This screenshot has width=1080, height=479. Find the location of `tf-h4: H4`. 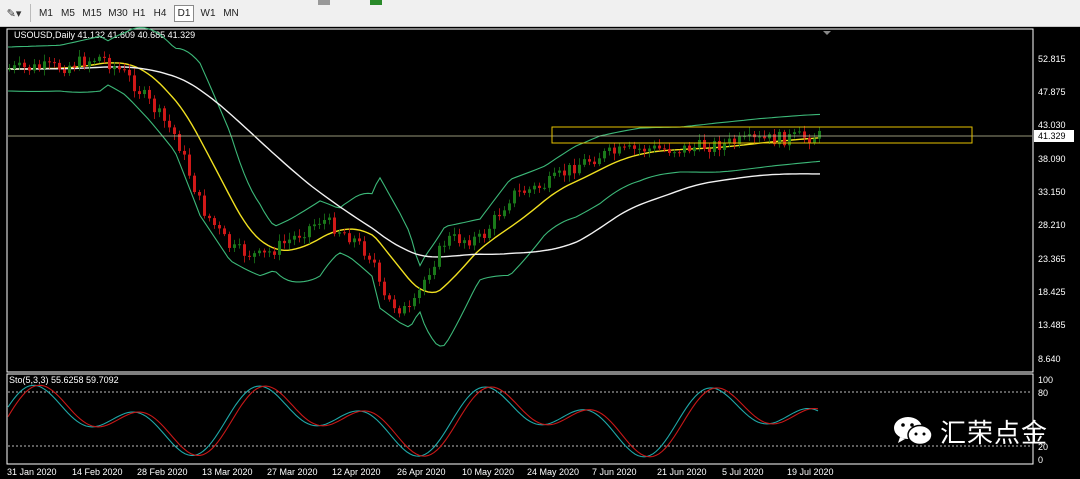

tf-h4: H4 is located at coordinates (160, 13).